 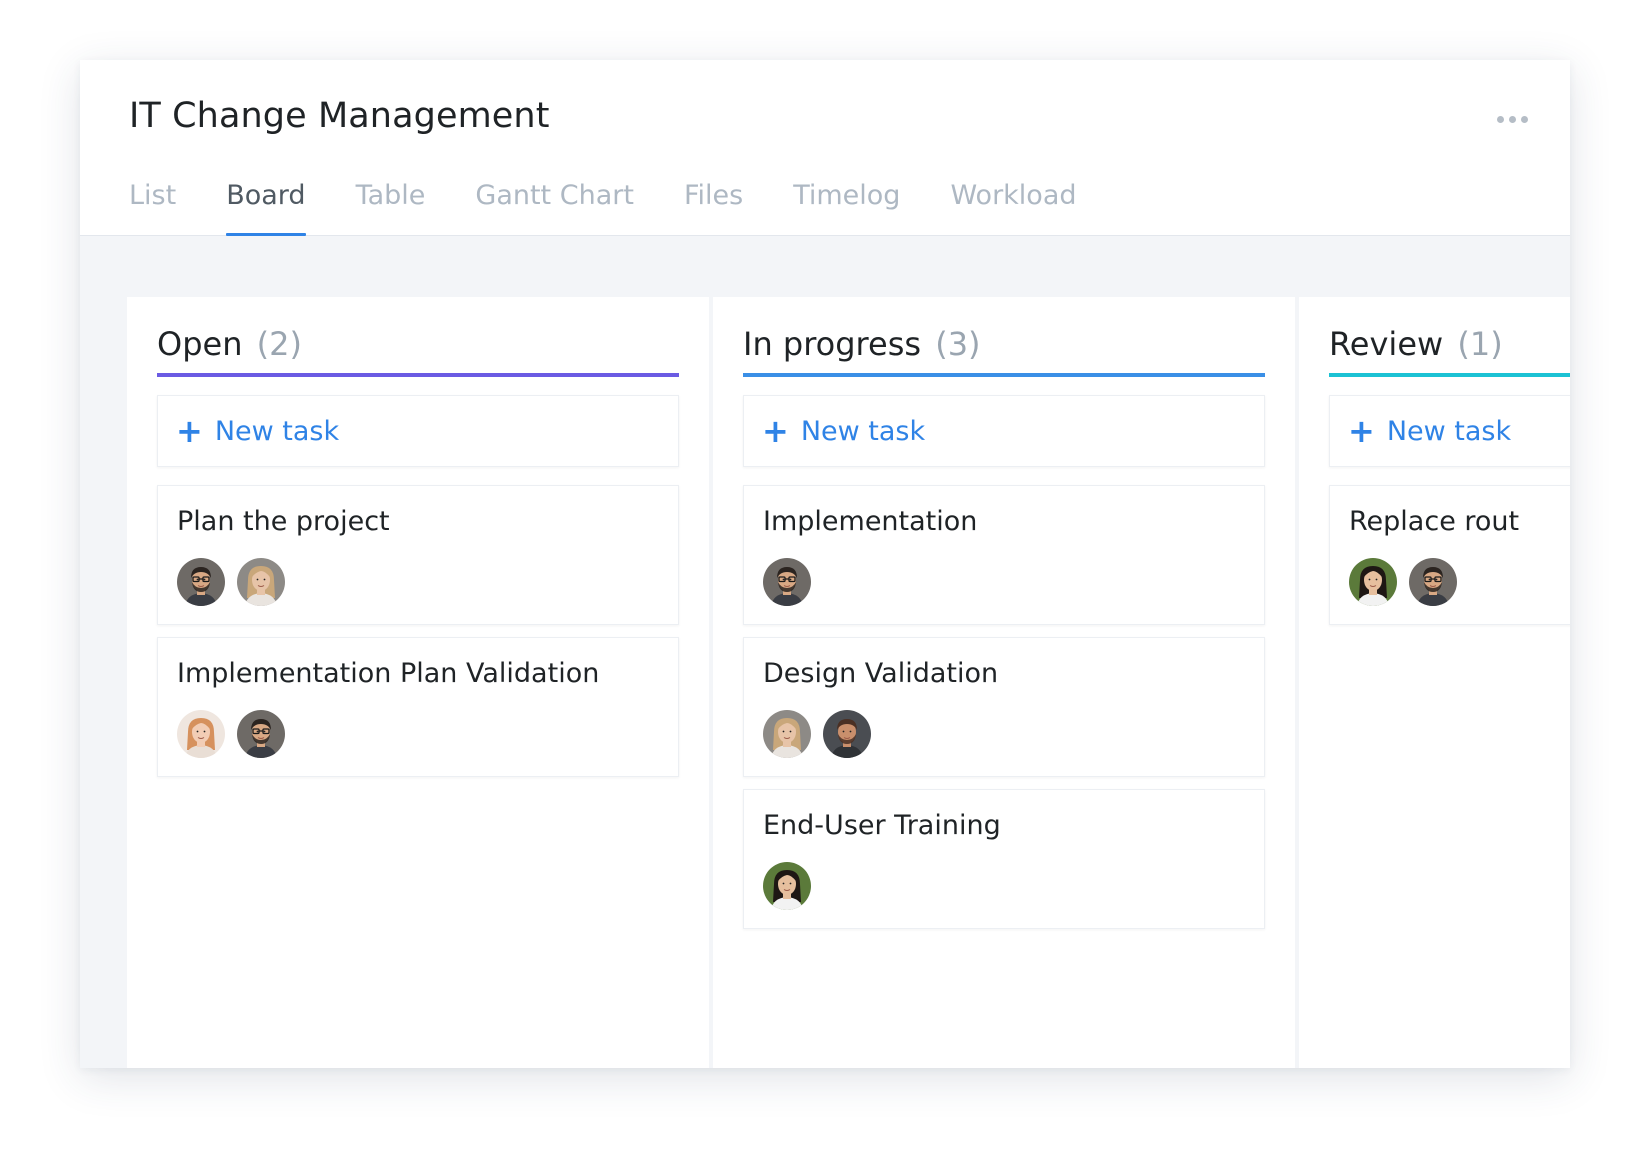 I want to click on task-title: Plan the project, so click(x=283, y=521).